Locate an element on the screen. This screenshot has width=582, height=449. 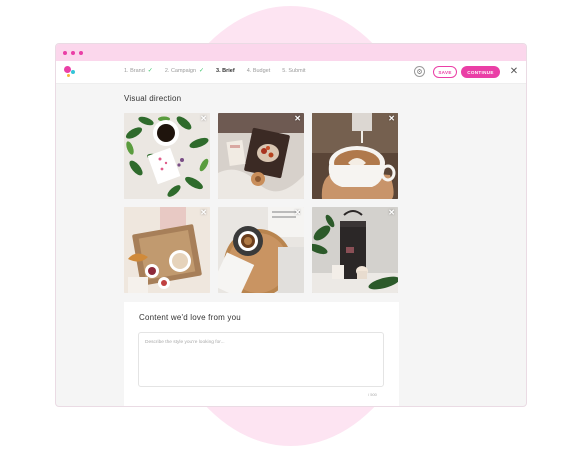
step-campaign: 2. Campaign ✓ is located at coordinates (184, 71).